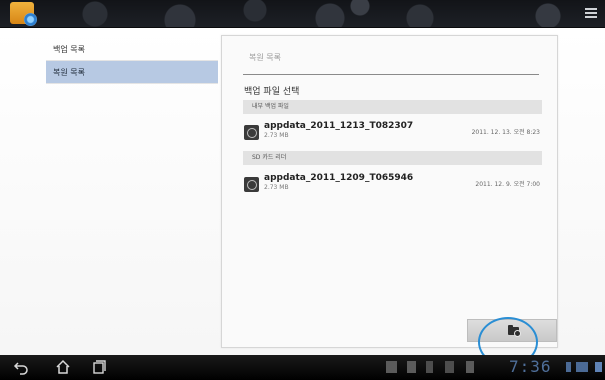 This screenshot has width=605, height=380. What do you see at coordinates (470, 367) in the screenshot?
I see `lock-icon` at bounding box center [470, 367].